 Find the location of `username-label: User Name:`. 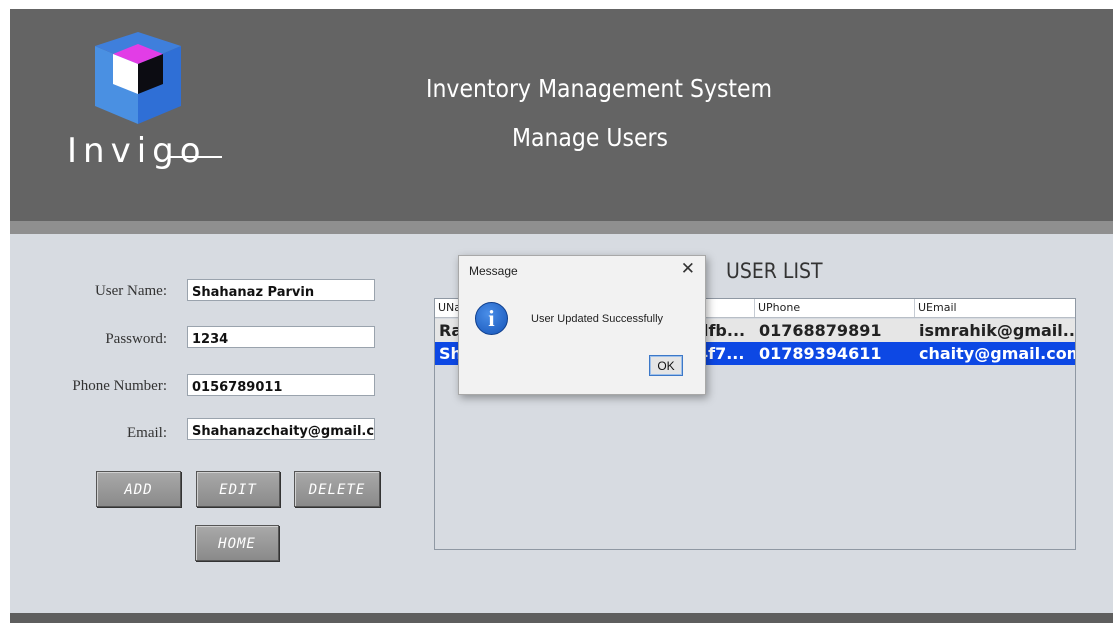

username-label: User Name: is located at coordinates (130, 291).